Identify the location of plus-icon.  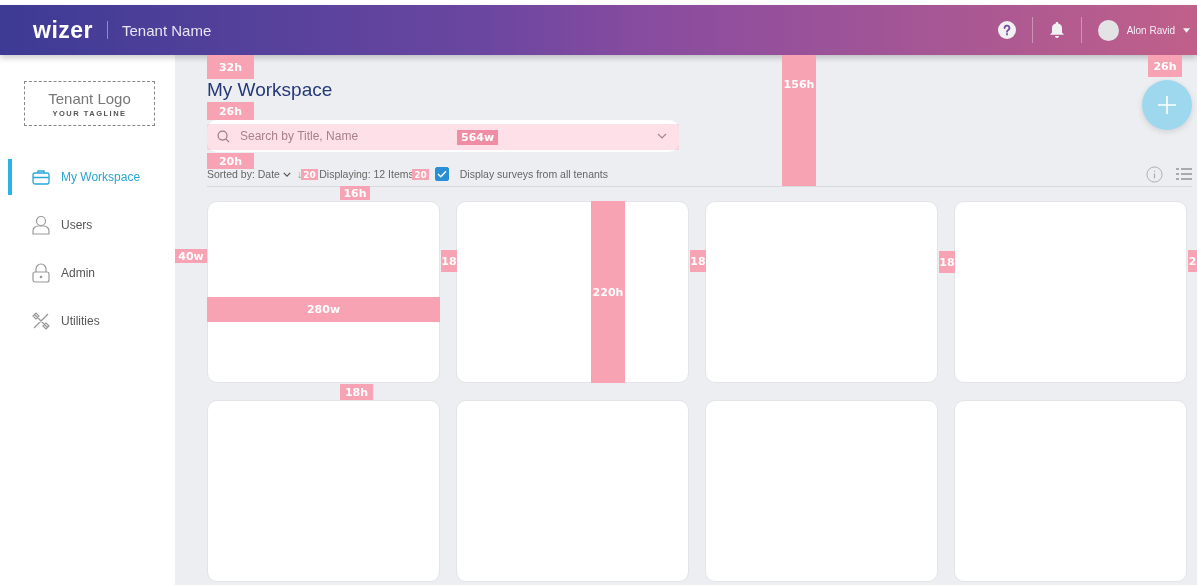
(1167, 105).